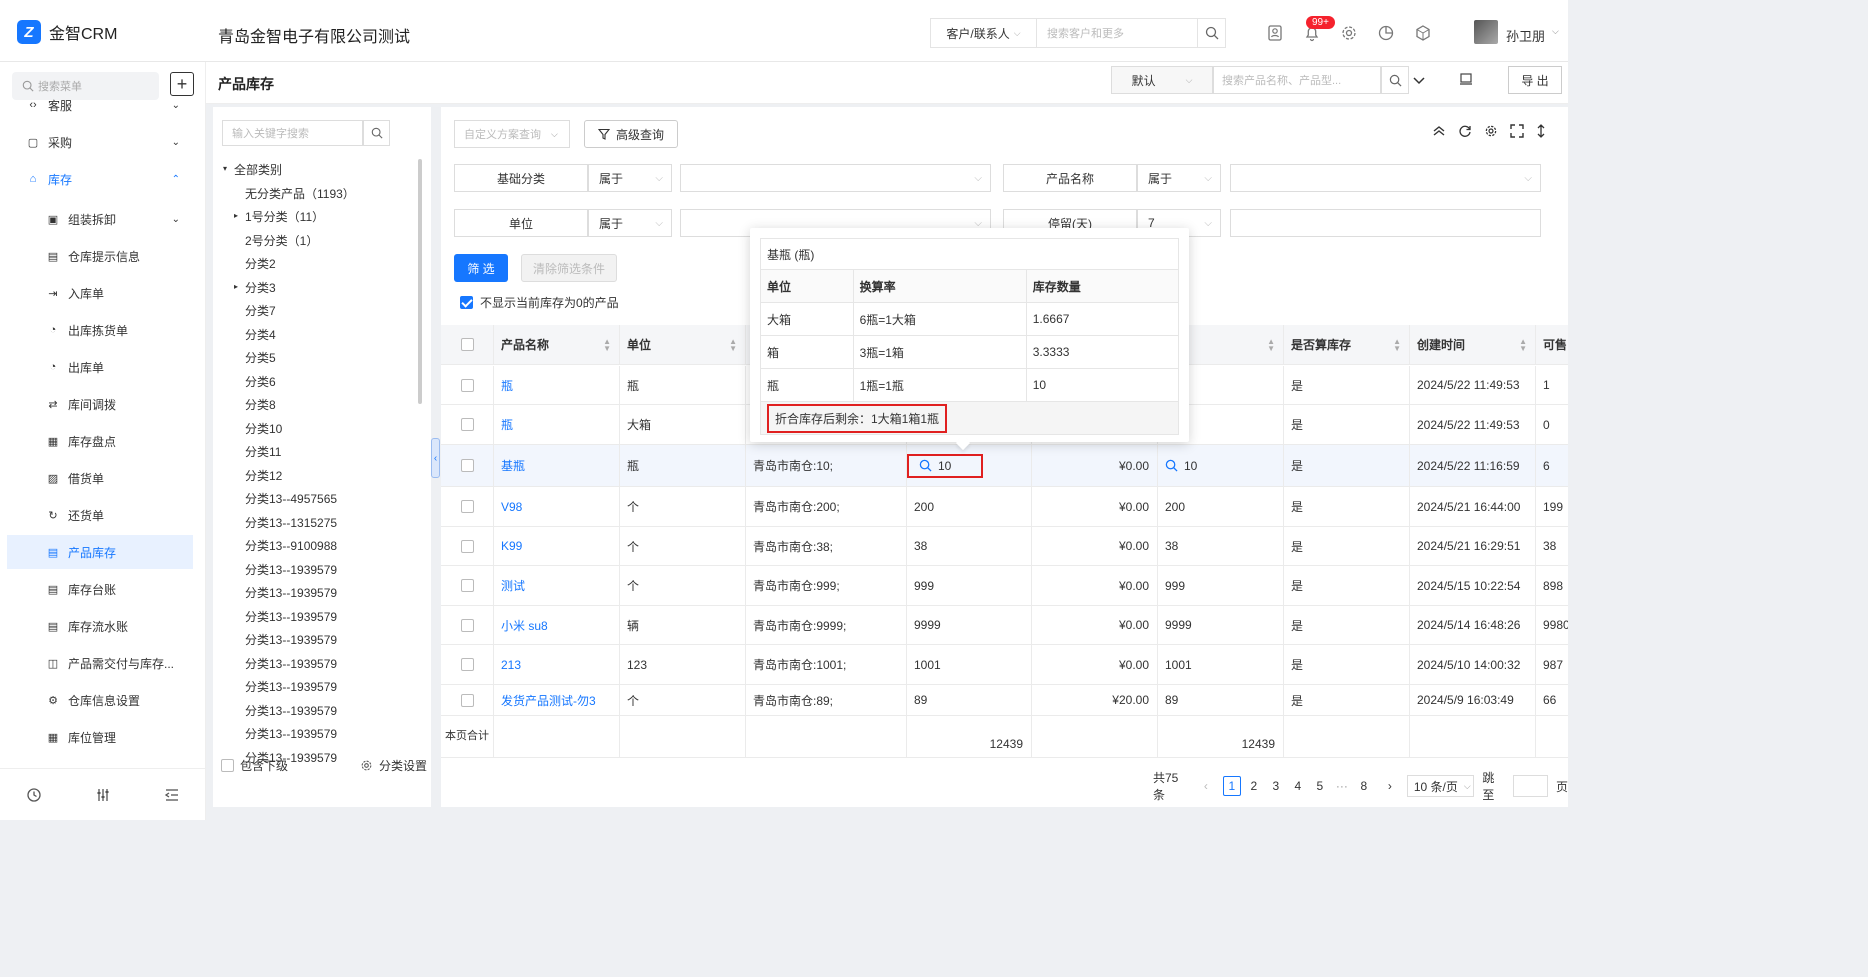 The image size is (1868, 977). Describe the element at coordinates (292, 133) in the screenshot. I see `tree-search-input: 输入关键字搜索` at that location.